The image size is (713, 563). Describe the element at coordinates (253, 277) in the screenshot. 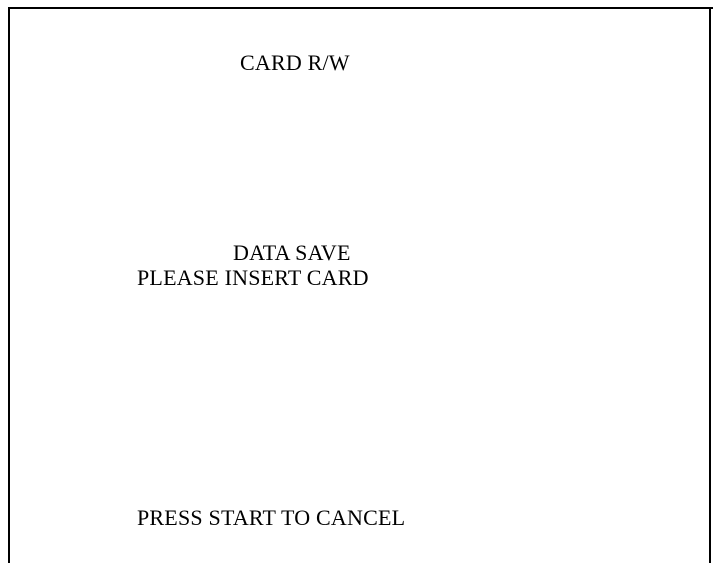

I see `instruction-message: PLEASE INSERT CARD` at that location.